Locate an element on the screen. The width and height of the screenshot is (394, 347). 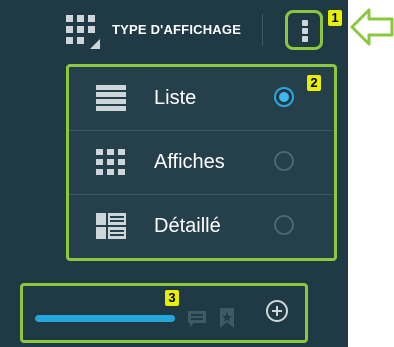
progress-bar is located at coordinates (105, 318).